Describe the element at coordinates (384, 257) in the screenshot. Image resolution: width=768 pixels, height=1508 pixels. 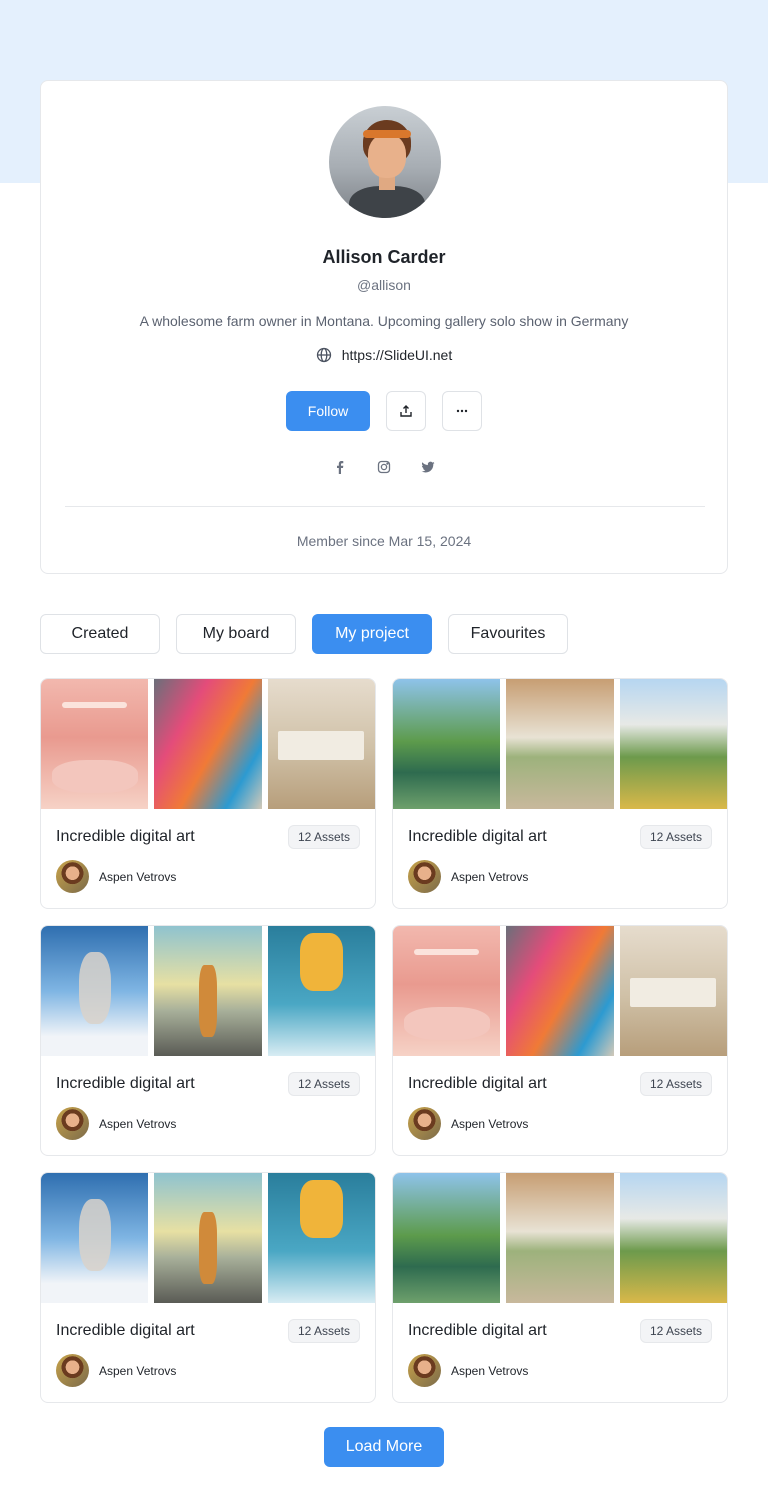
I see `profile-name: Allison Carder` at that location.